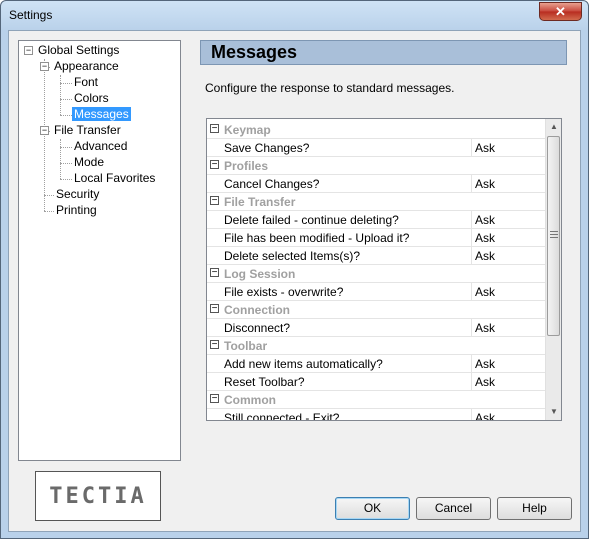  I want to click on group-label: Common, so click(250, 400).